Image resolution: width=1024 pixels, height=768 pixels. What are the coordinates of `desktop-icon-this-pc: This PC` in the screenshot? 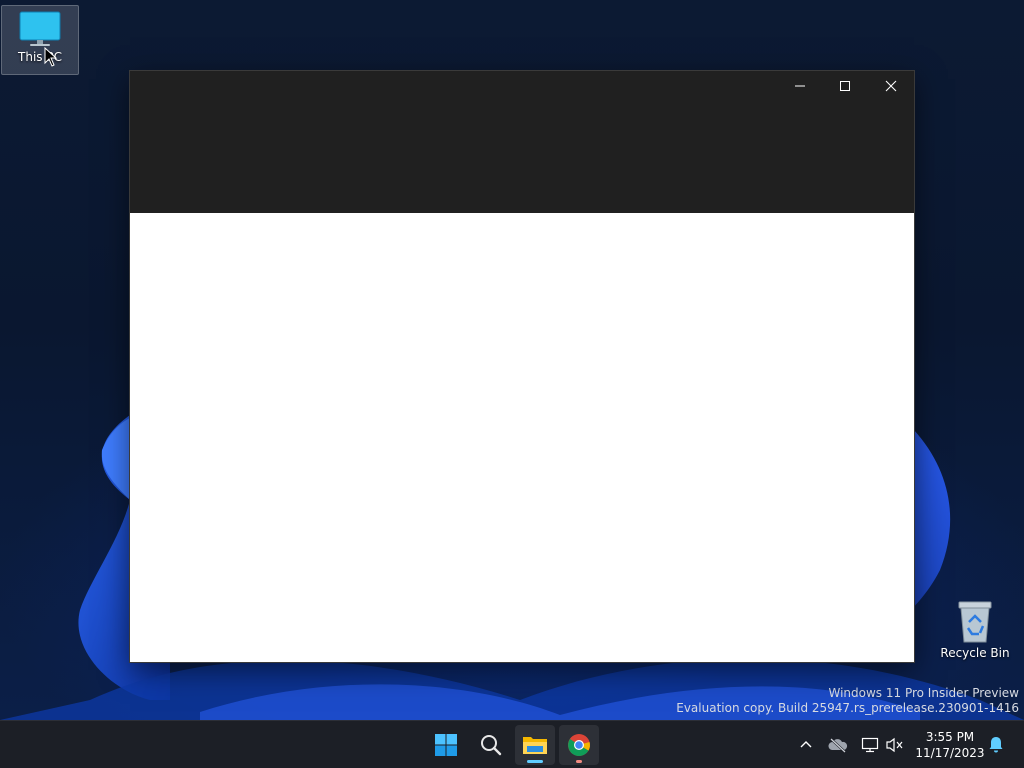 It's located at (40, 40).